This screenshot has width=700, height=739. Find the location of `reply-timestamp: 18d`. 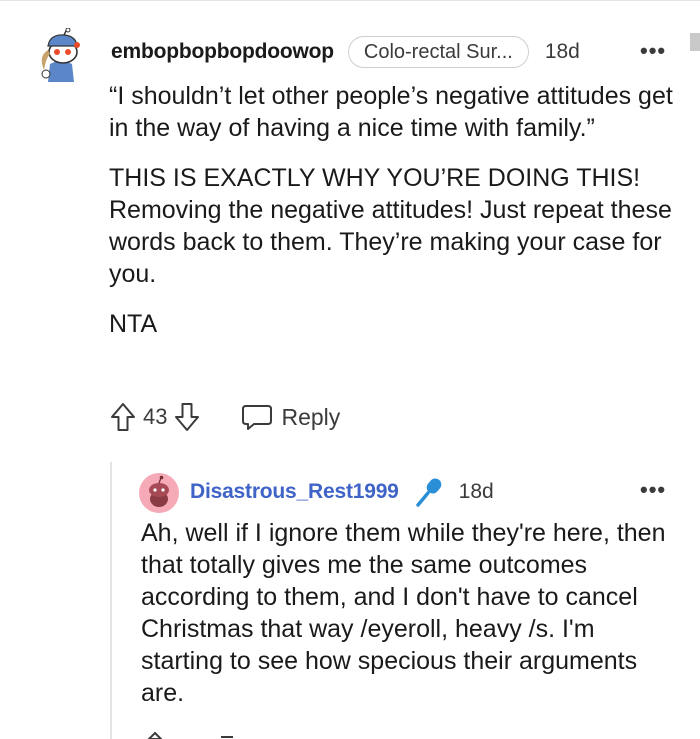

reply-timestamp: 18d is located at coordinates (476, 491).